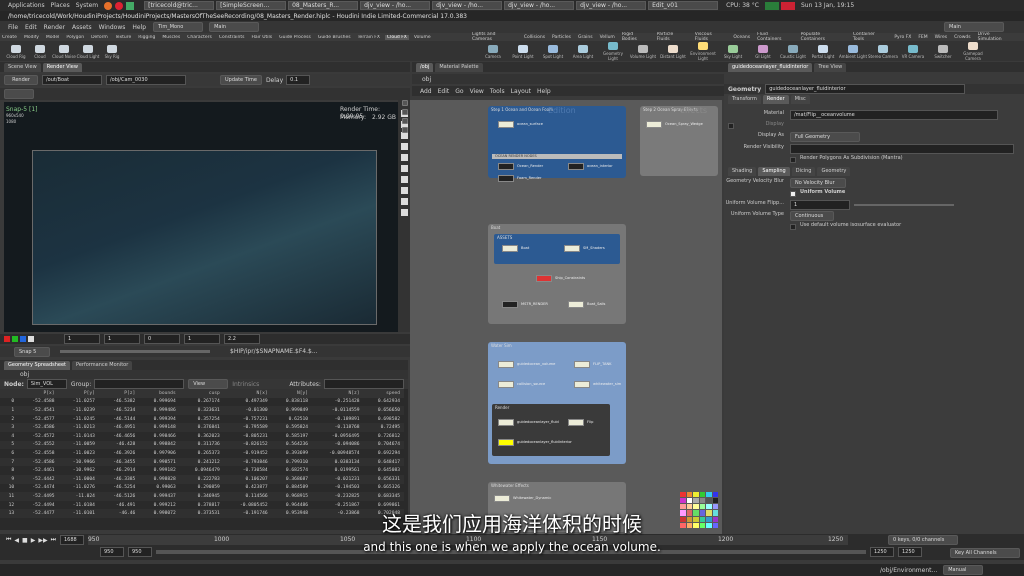 This screenshot has height=576, width=1024. What do you see at coordinates (731, 126) in the screenshot?
I see `display-checkbox` at bounding box center [731, 126].